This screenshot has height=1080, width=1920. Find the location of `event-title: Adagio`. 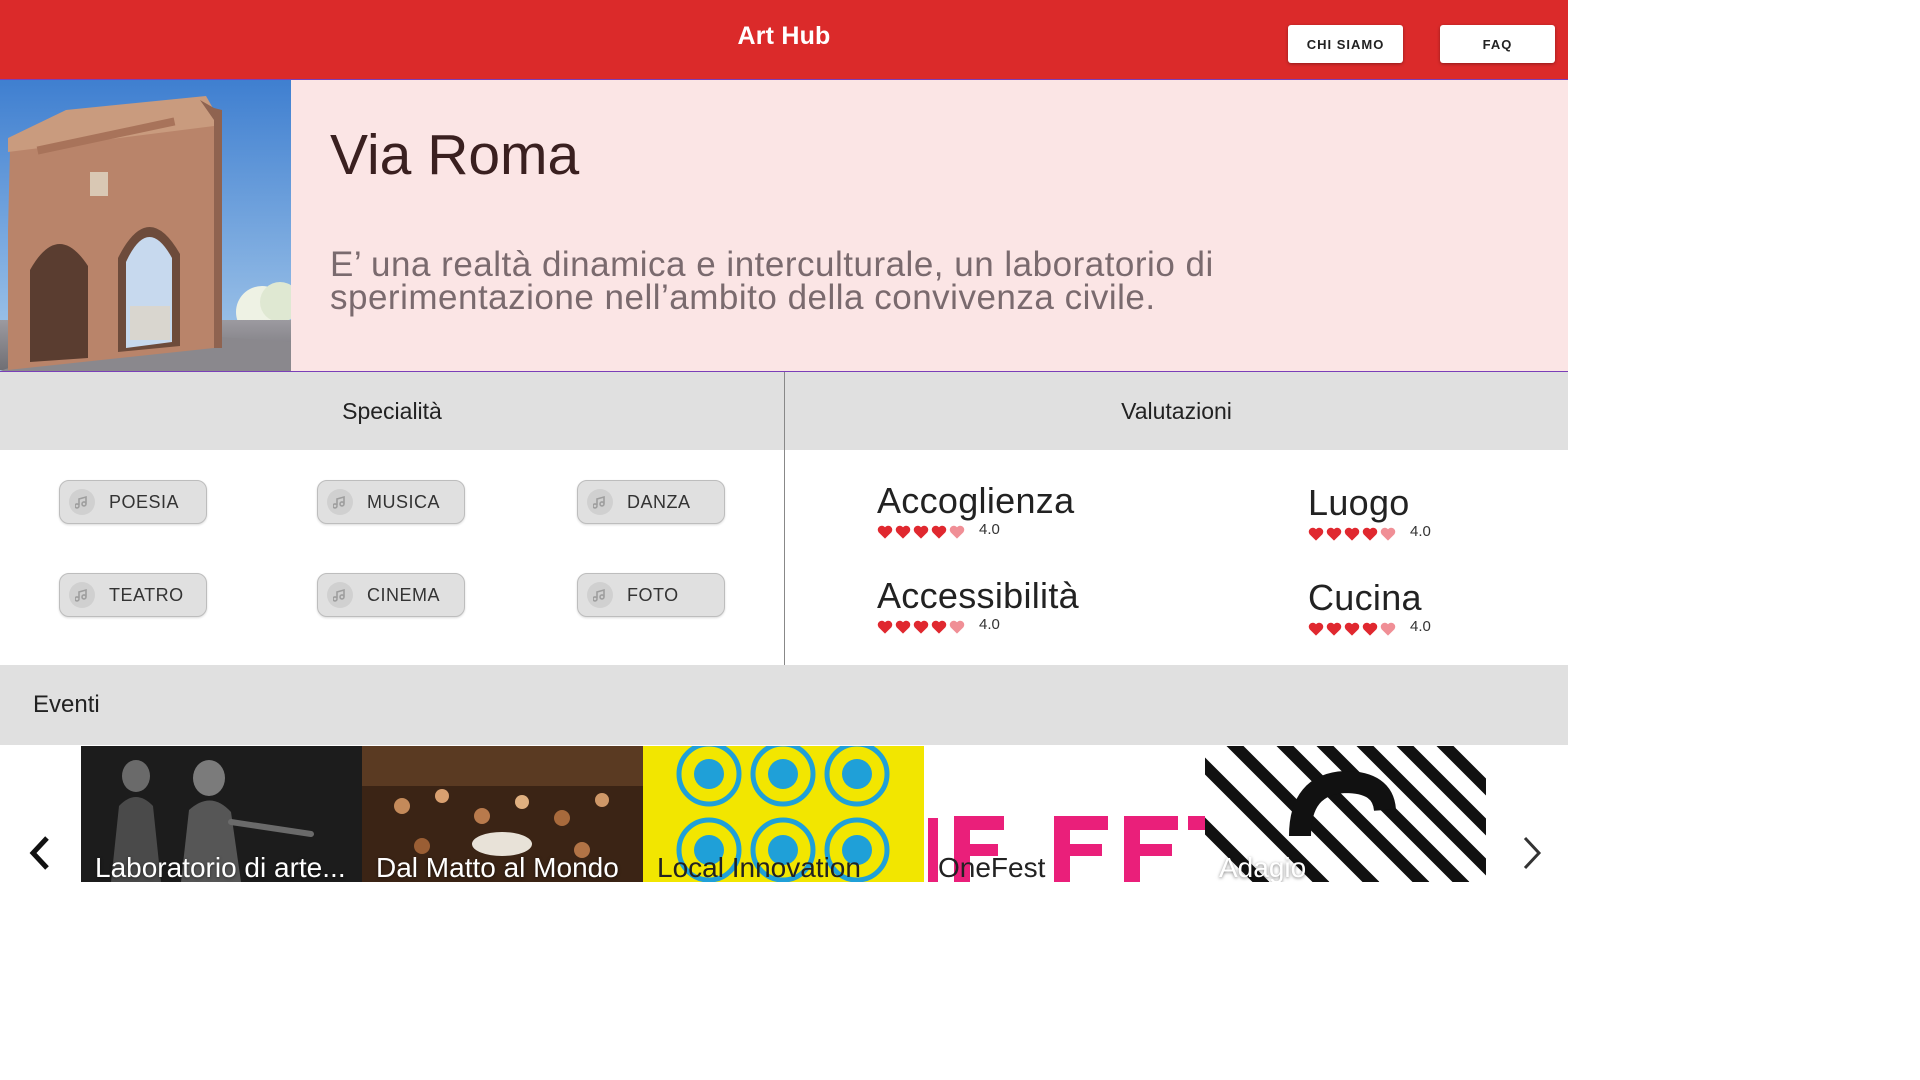

event-title: Adagio is located at coordinates (1263, 867).